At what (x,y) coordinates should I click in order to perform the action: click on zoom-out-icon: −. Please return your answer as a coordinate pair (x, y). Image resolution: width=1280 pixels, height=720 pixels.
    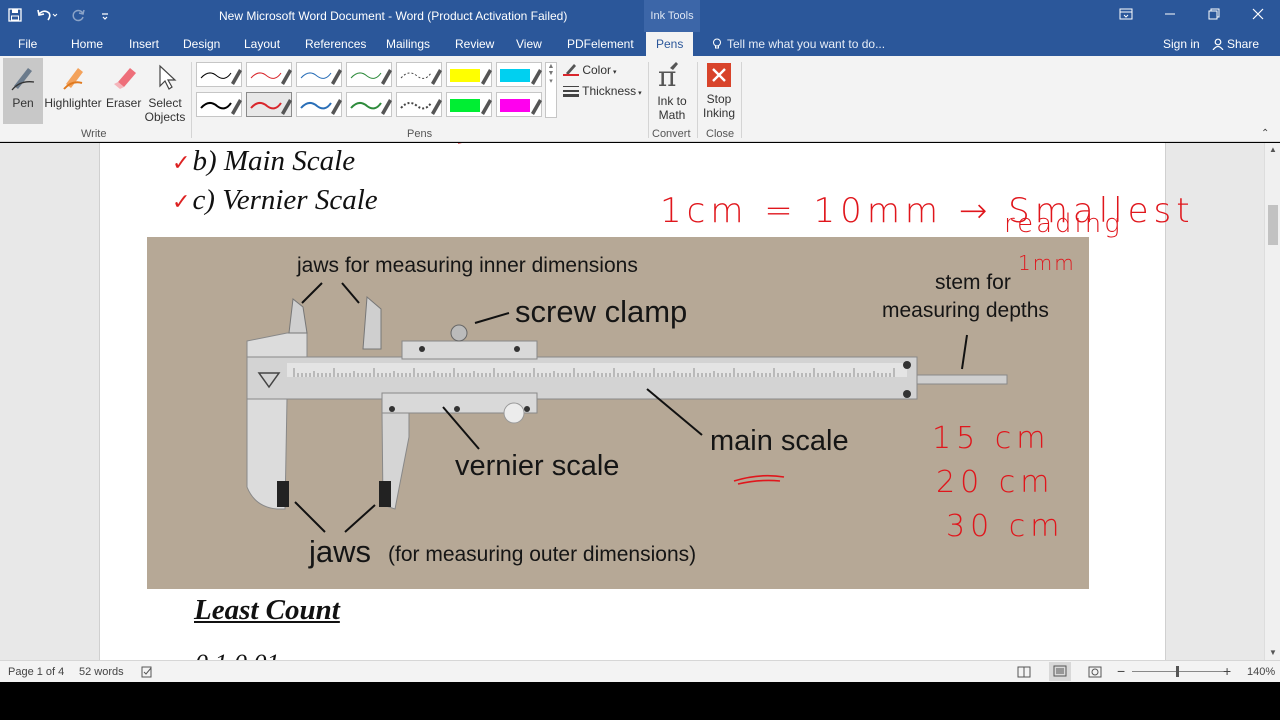
    Looking at the image, I should click on (1121, 671).